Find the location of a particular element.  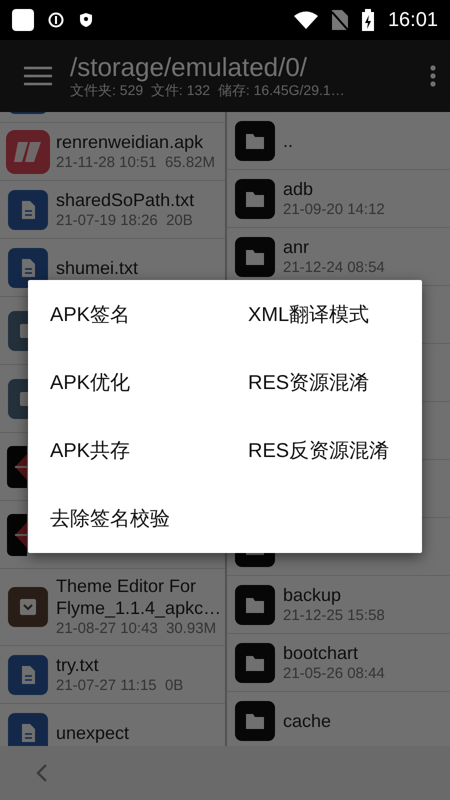

file-info: 21-09-20 14:12 is located at coordinates (334, 210).